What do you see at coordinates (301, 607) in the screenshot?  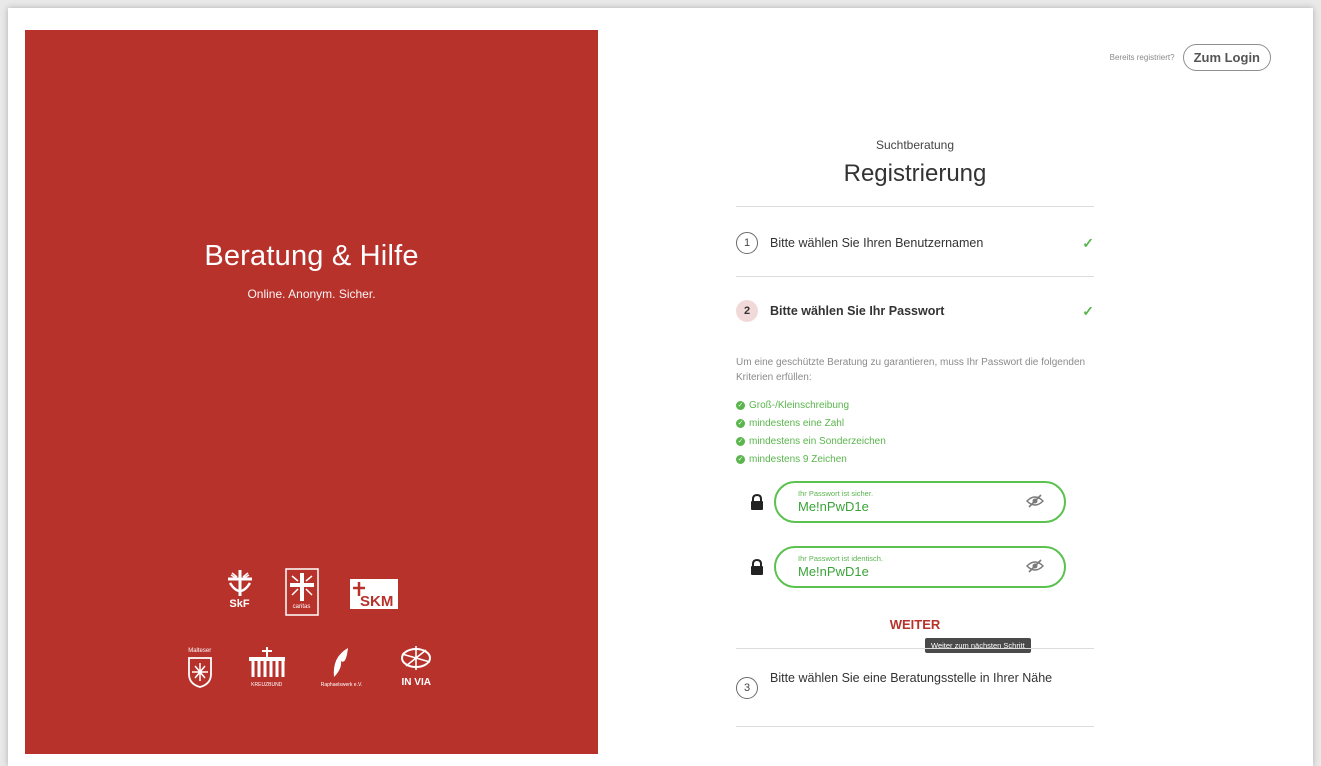 I see `caritas-caption: caritas` at bounding box center [301, 607].